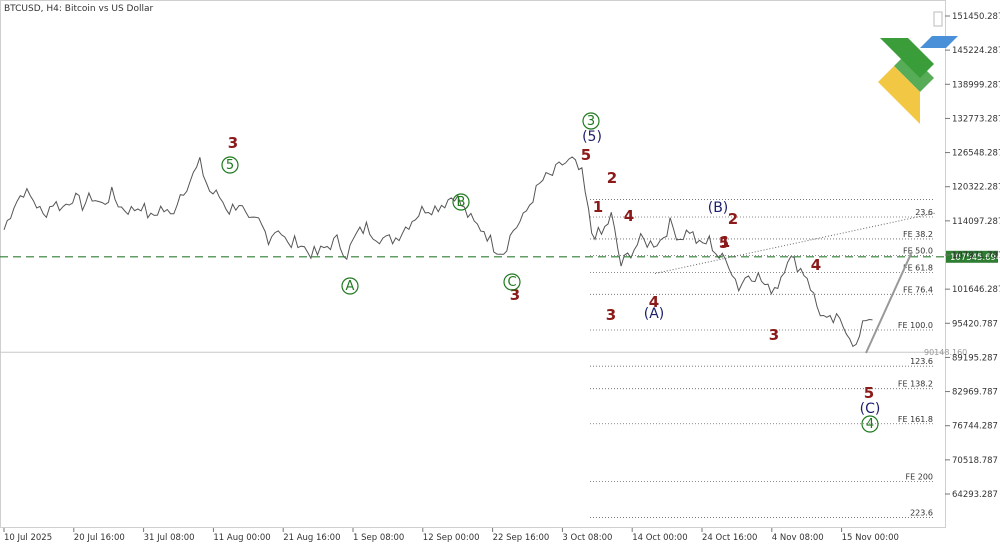 Image resolution: width=1000 pixels, height=550 pixels. Describe the element at coordinates (78, 9) in the screenshot. I see `chart-title: BTCUSD, H4: Bitcoin vs US Dollar` at that location.